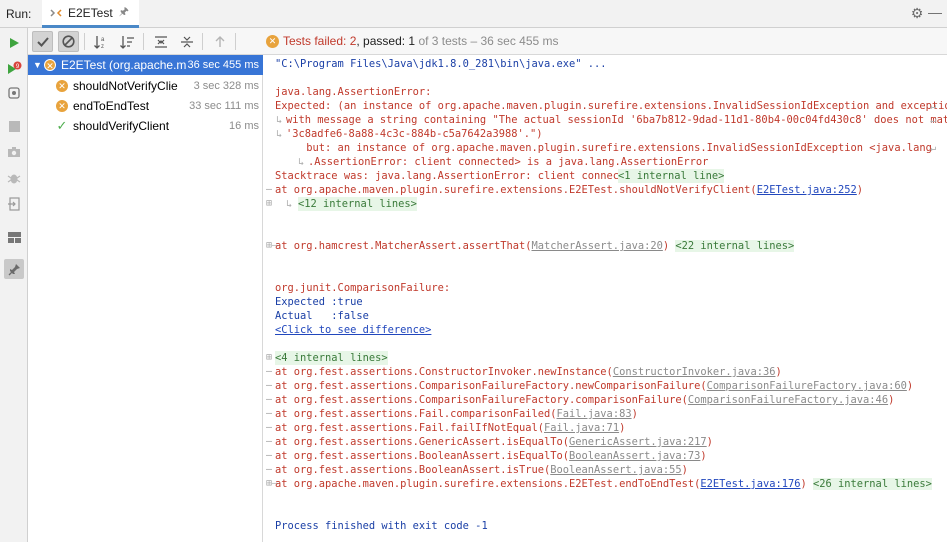 The width and height of the screenshot is (947, 542). What do you see at coordinates (615, 470) in the screenshot?
I see `stack-trace-link: BooleanAssert.java:55` at bounding box center [615, 470].